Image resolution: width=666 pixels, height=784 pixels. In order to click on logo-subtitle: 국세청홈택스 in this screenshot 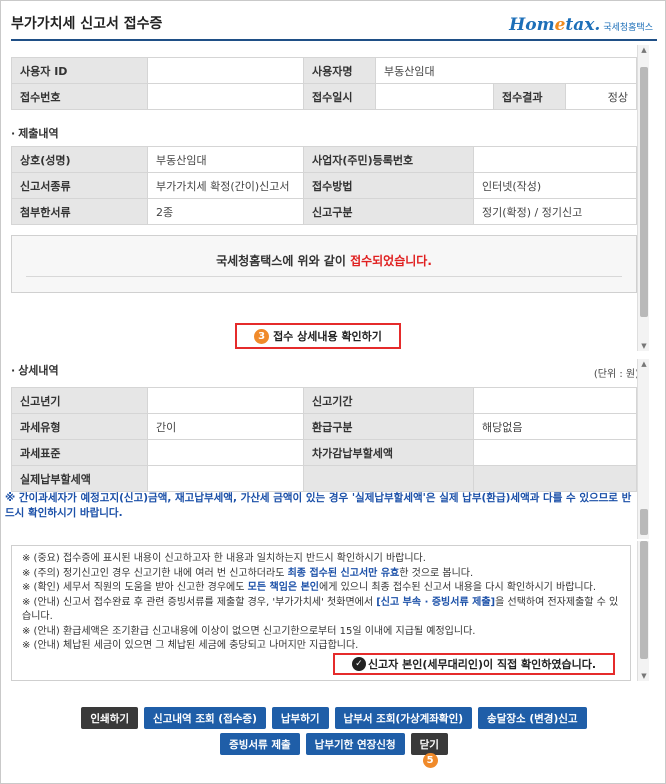, I will do `click(628, 28)`.